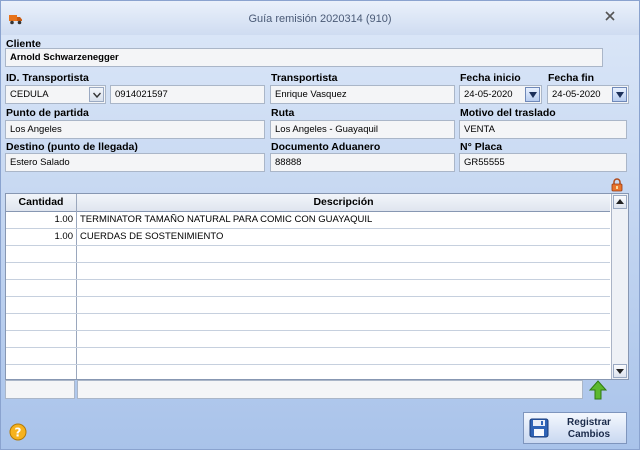 Image resolution: width=640 pixels, height=450 pixels. I want to click on window-title: Guía remisión 2020314 (910), so click(320, 19).